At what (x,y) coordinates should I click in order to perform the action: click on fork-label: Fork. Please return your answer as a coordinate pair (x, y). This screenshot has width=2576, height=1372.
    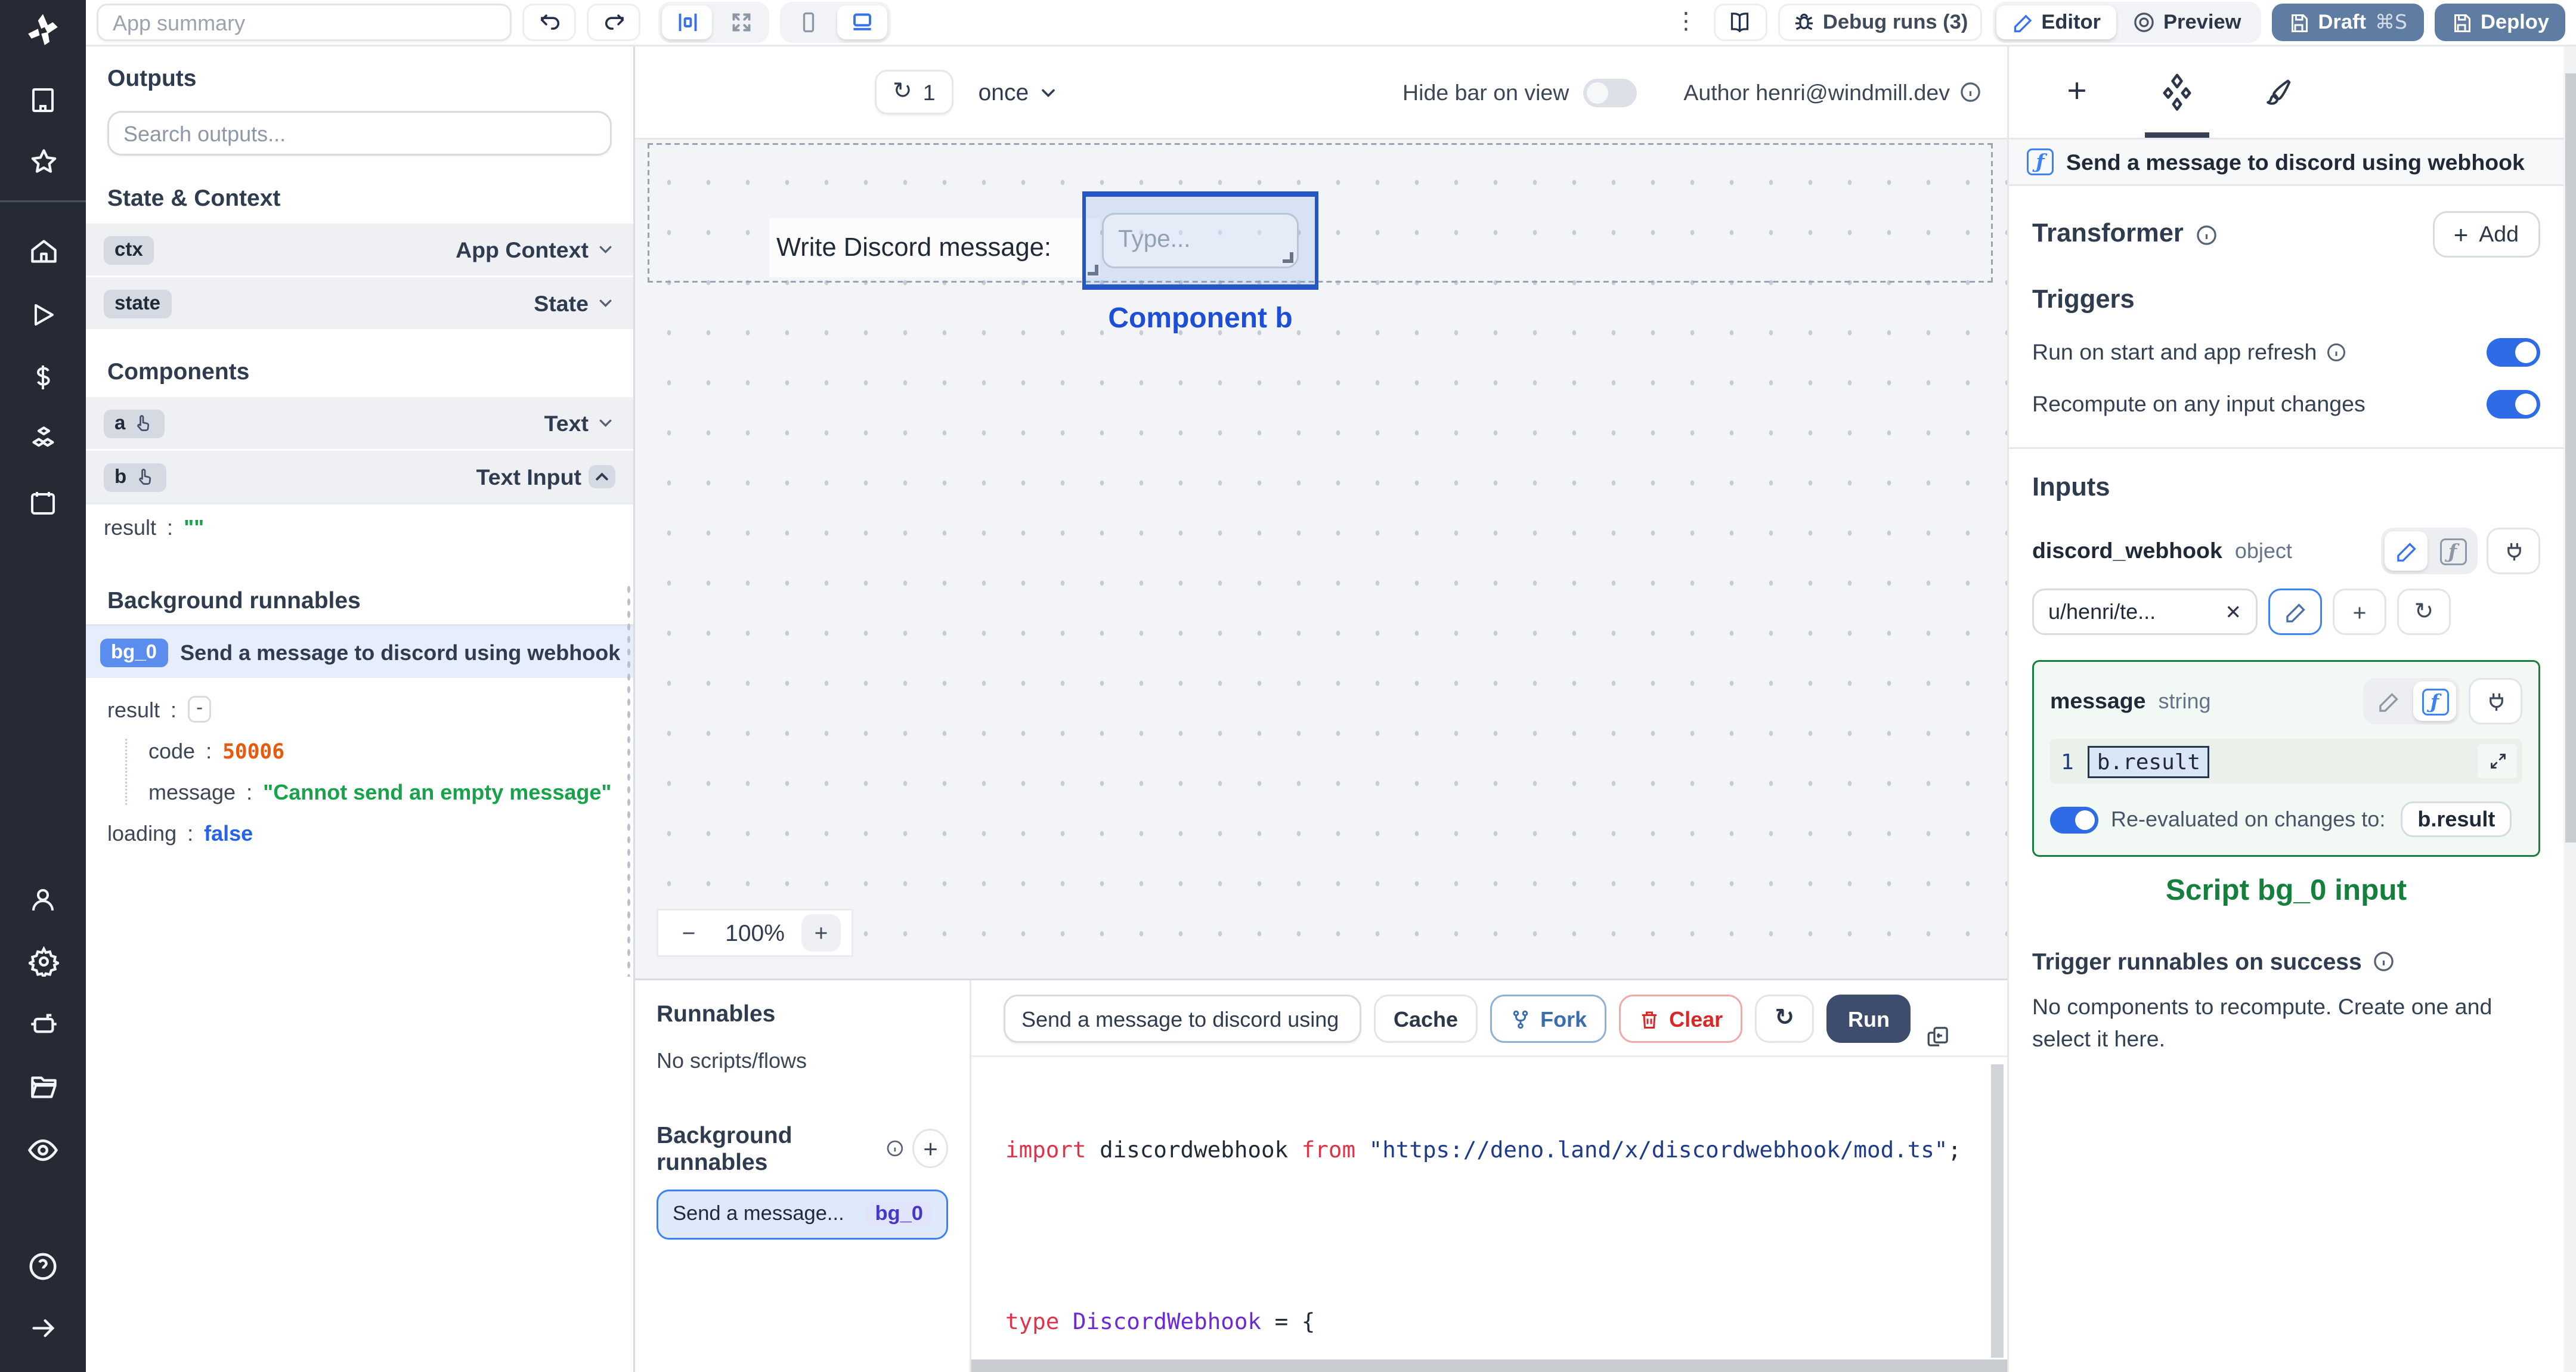
    Looking at the image, I should click on (1564, 1019).